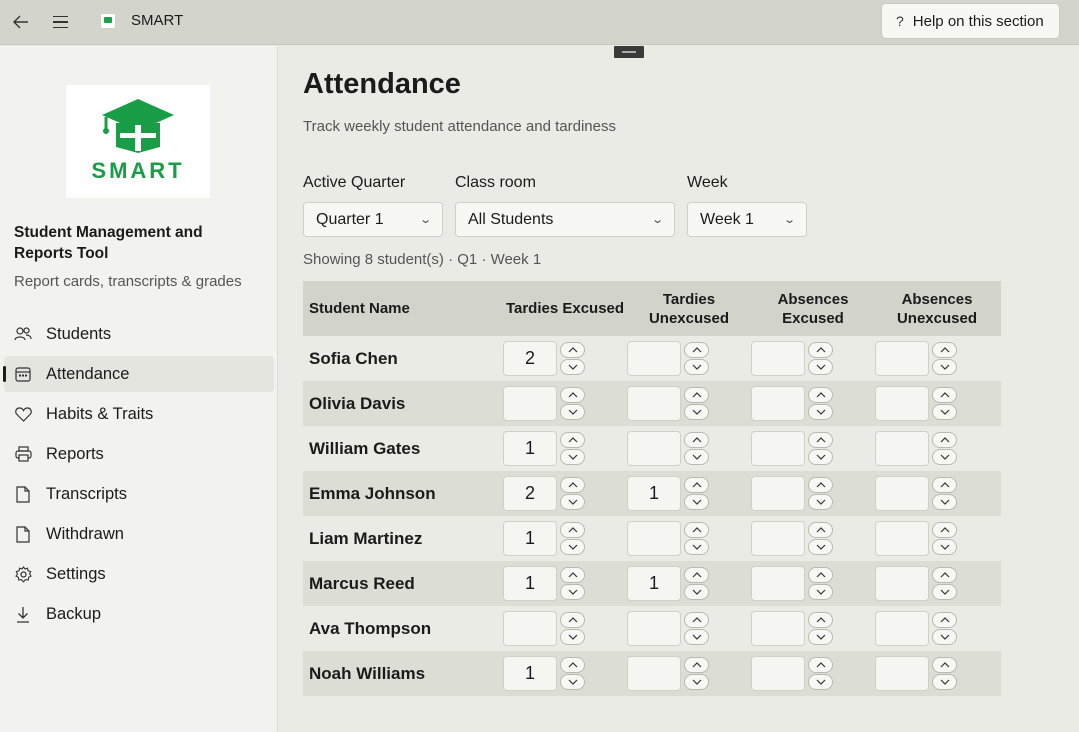 The height and width of the screenshot is (732, 1079). Describe the element at coordinates (139, 454) in the screenshot. I see `sidebar-item-reports: Reports` at that location.